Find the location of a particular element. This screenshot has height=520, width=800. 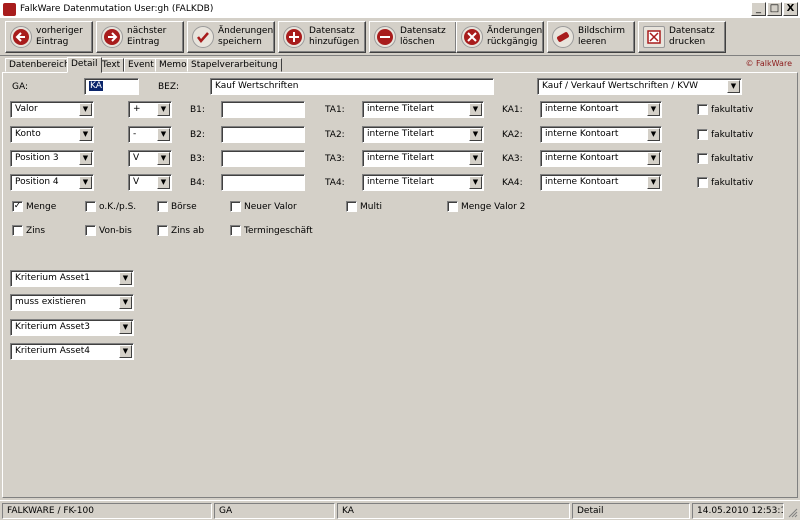

ka-label-4: KA4: is located at coordinates (512, 183).